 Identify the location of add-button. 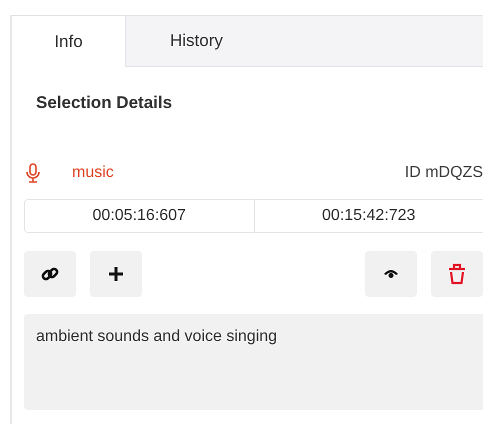
(116, 274).